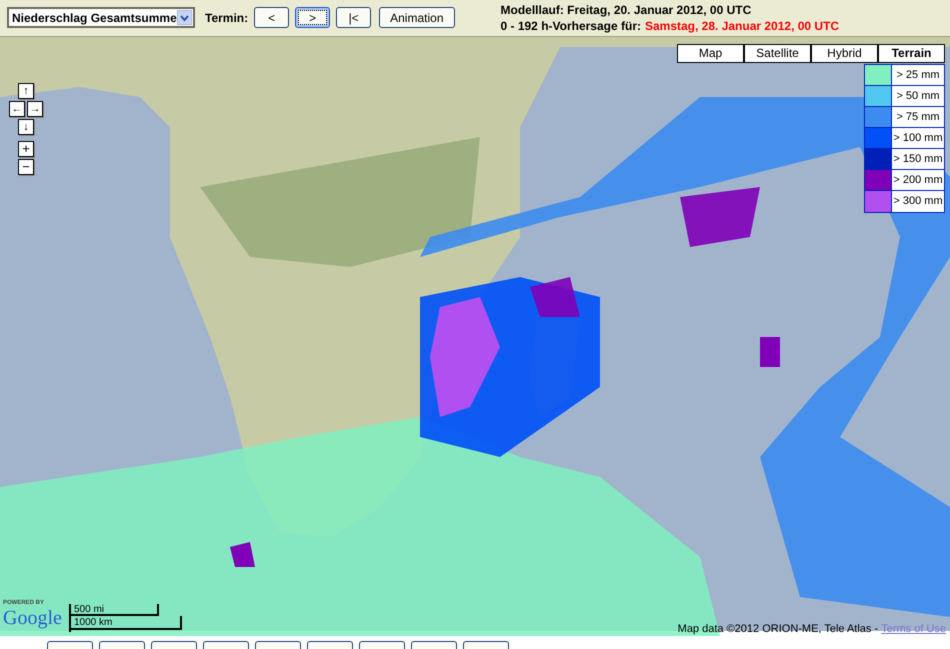  What do you see at coordinates (918, 159) in the screenshot?
I see `legend-label: > 150 mm` at bounding box center [918, 159].